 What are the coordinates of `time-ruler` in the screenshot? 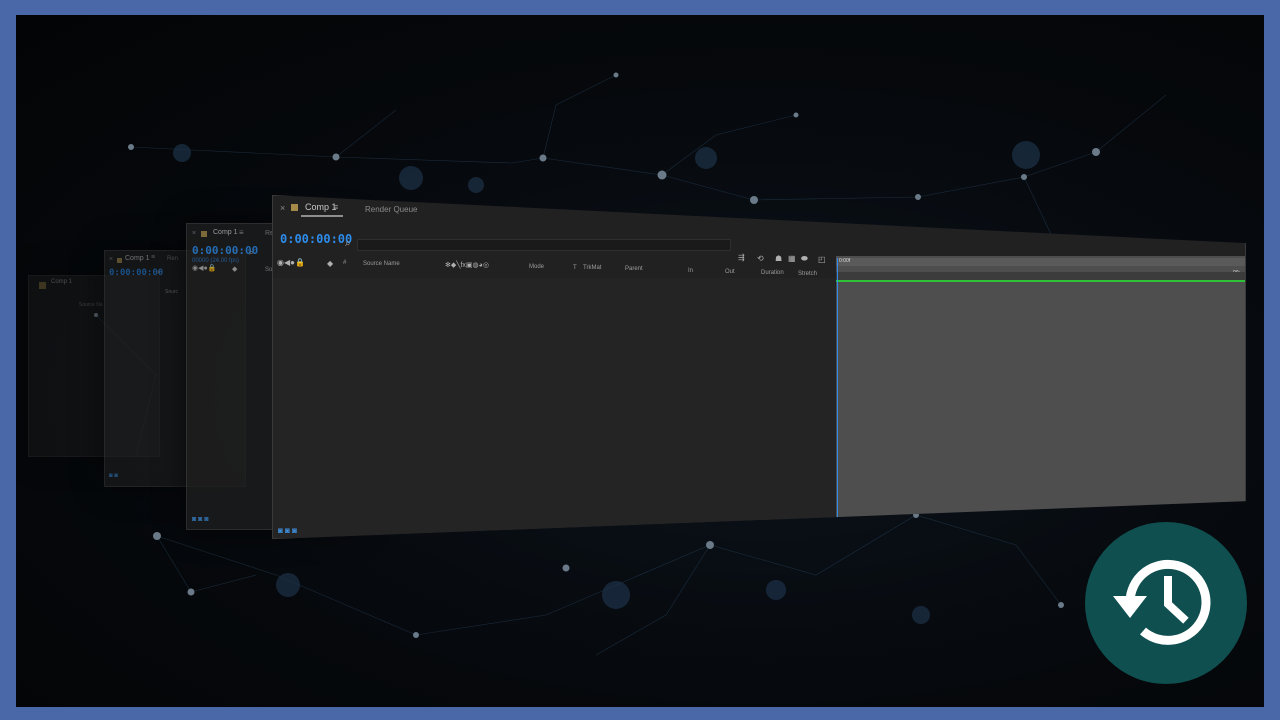 It's located at (1040, 262).